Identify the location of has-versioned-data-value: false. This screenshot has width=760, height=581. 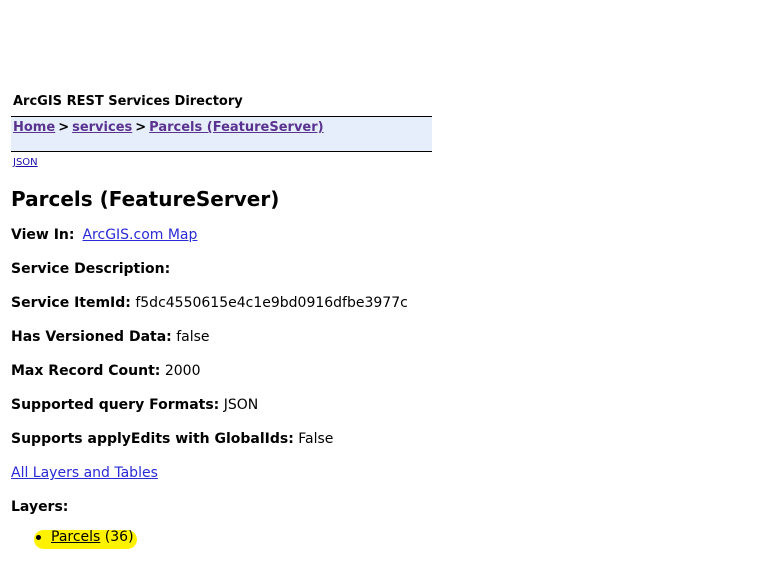
(193, 337).